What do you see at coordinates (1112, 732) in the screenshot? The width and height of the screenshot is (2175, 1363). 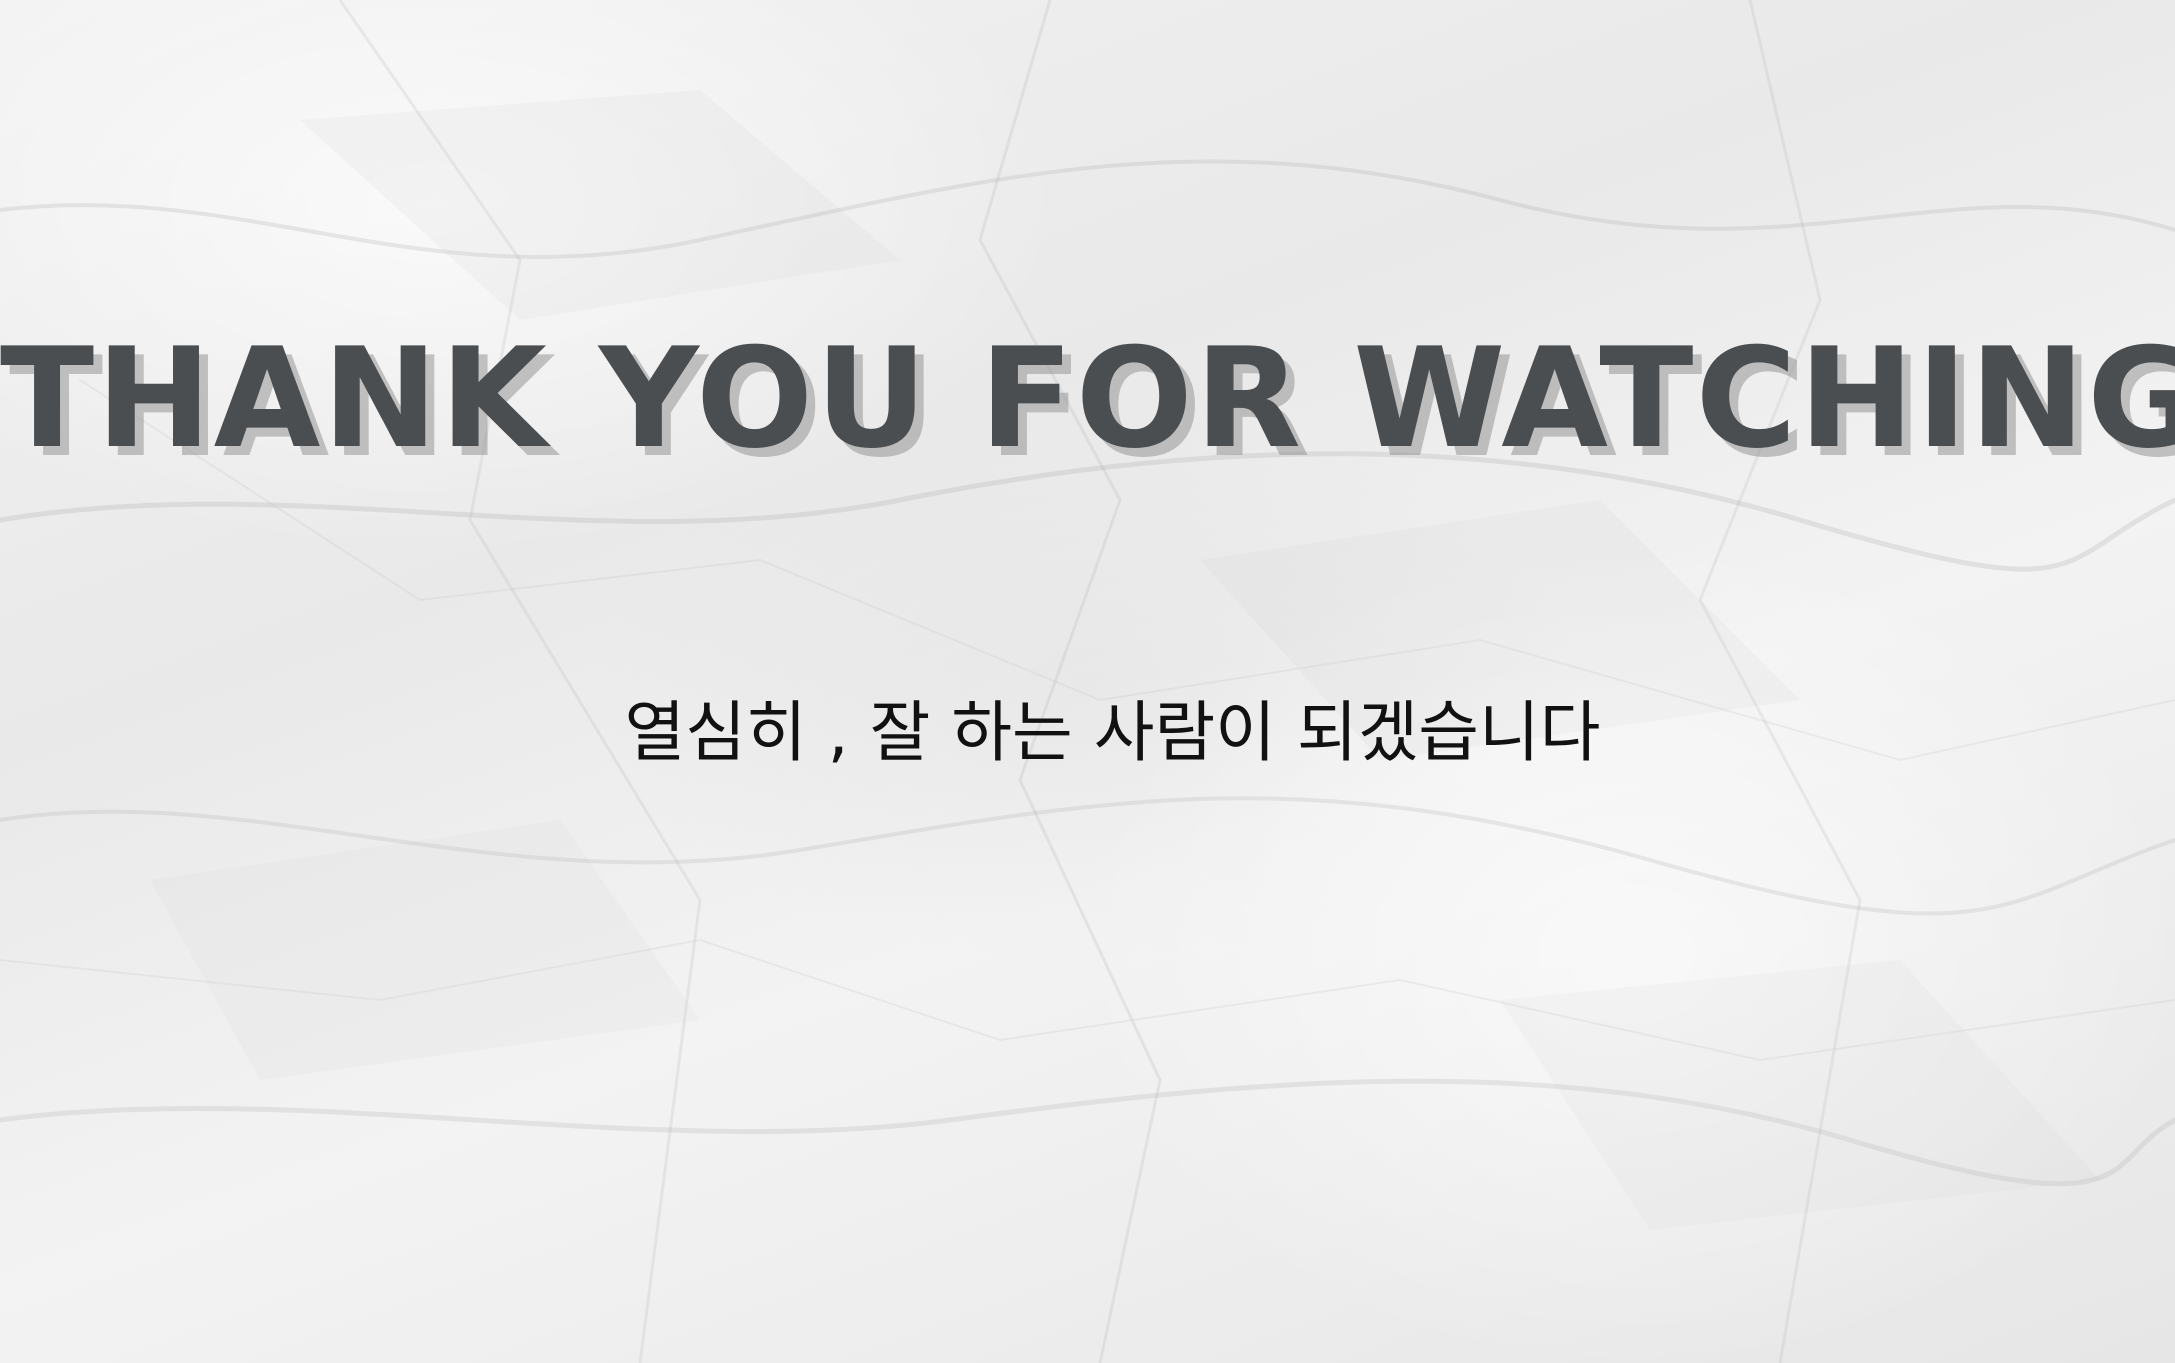 I see `slide-subtitle: 열심히 , 잘 하는 사람이 되겠습니다` at bounding box center [1112, 732].